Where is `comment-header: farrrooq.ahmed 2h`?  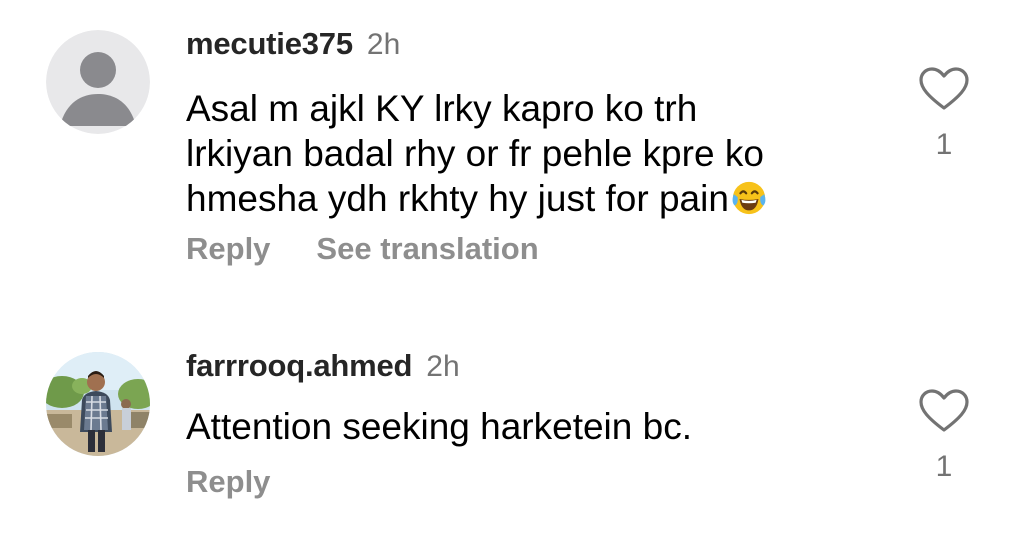 comment-header: farrrooq.ahmed 2h is located at coordinates (323, 366).